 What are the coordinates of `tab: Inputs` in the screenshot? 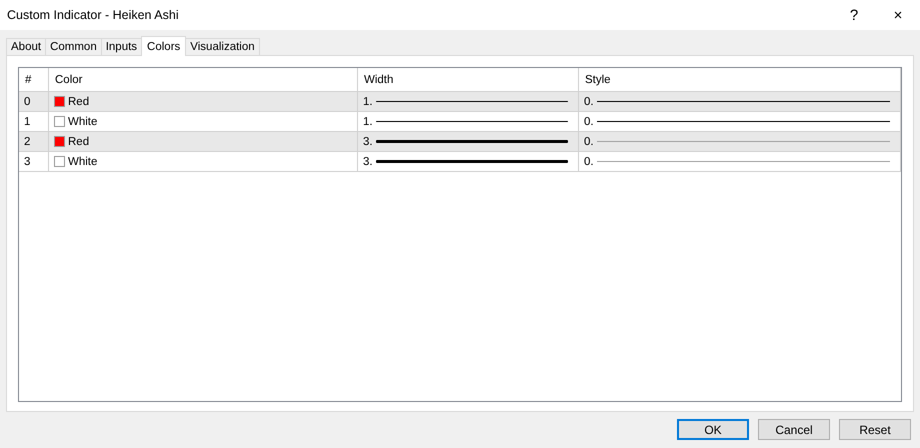 It's located at (121, 46).